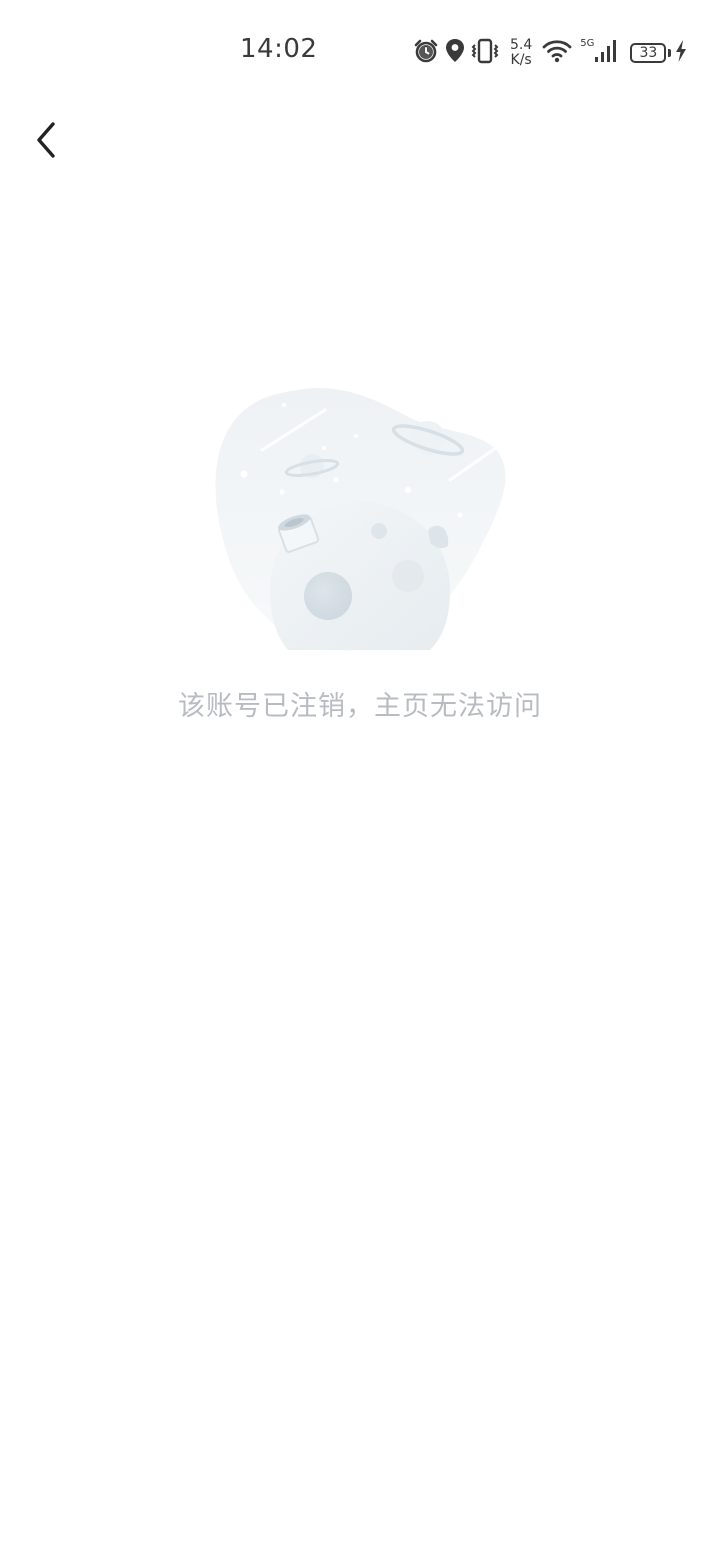 This screenshot has height=1560, width=720. I want to click on battery-icon: 33, so click(648, 53).